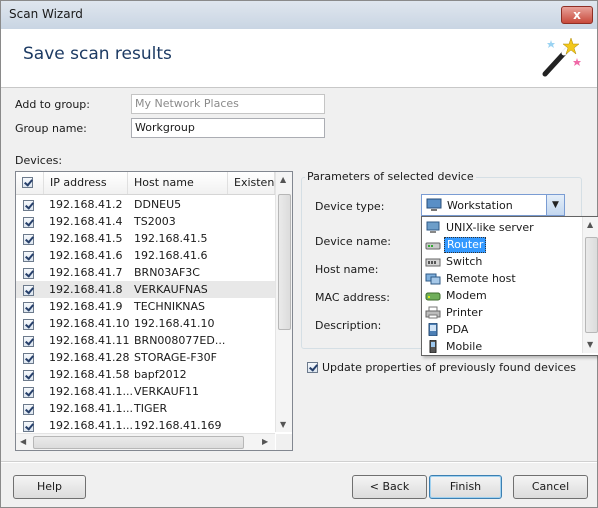  I want to click on dropdown-option: Remote host, so click(502, 278).